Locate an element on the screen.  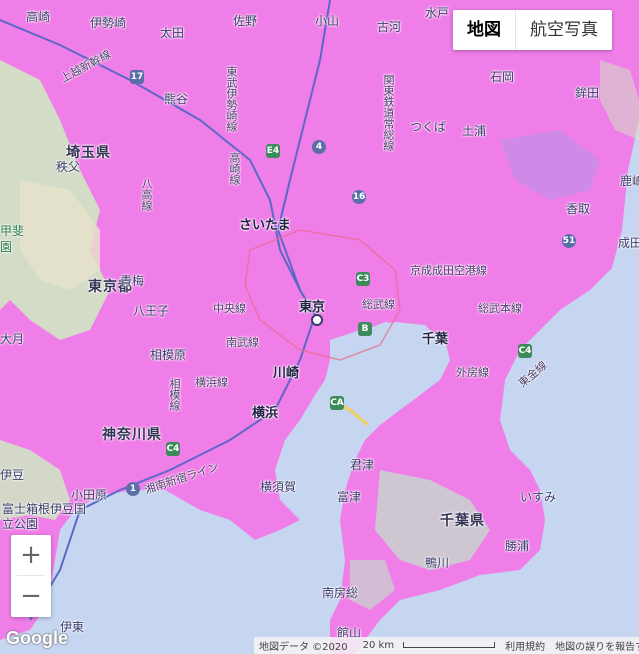
label-hachioji: 八王子 is located at coordinates (151, 311).